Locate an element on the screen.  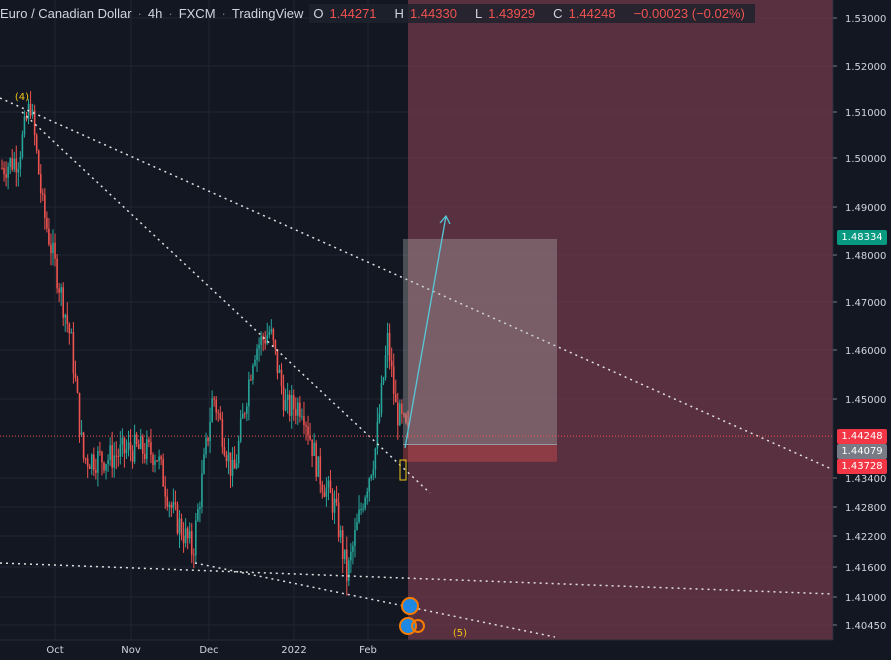
profit-zone is located at coordinates (480, 341).